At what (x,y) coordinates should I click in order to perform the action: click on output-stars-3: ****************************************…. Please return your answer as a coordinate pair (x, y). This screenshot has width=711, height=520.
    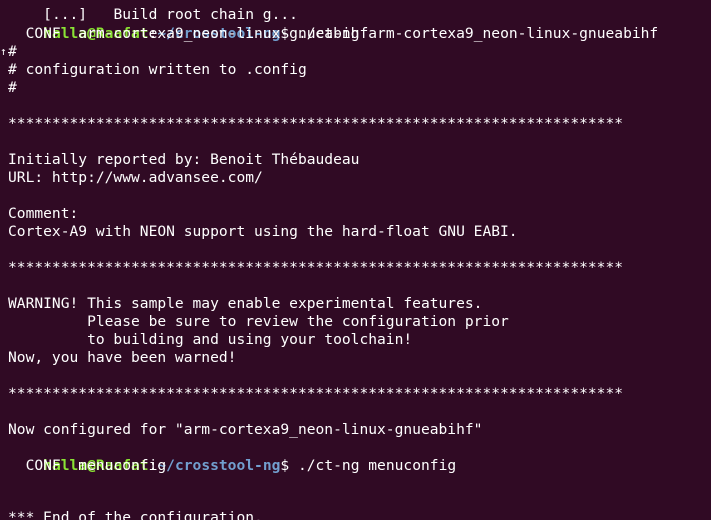
    Looking at the image, I should click on (316, 393).